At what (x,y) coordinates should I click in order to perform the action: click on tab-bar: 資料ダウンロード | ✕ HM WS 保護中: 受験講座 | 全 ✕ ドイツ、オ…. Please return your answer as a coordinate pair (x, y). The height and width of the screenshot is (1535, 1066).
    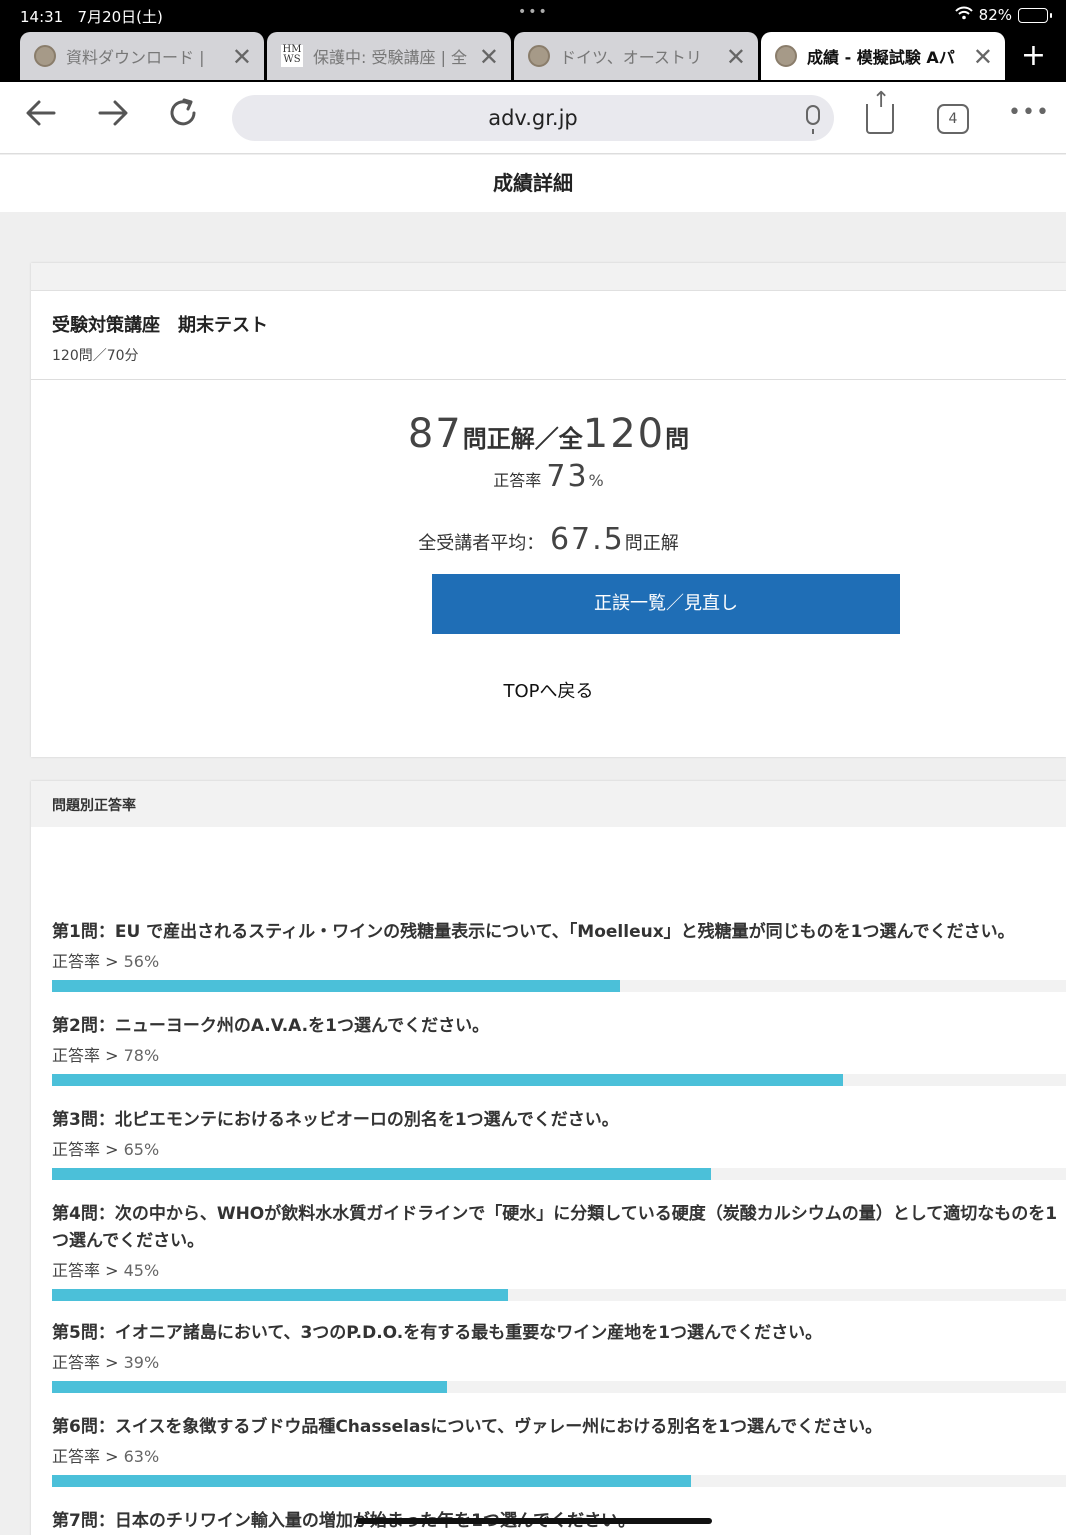
    Looking at the image, I should click on (533, 57).